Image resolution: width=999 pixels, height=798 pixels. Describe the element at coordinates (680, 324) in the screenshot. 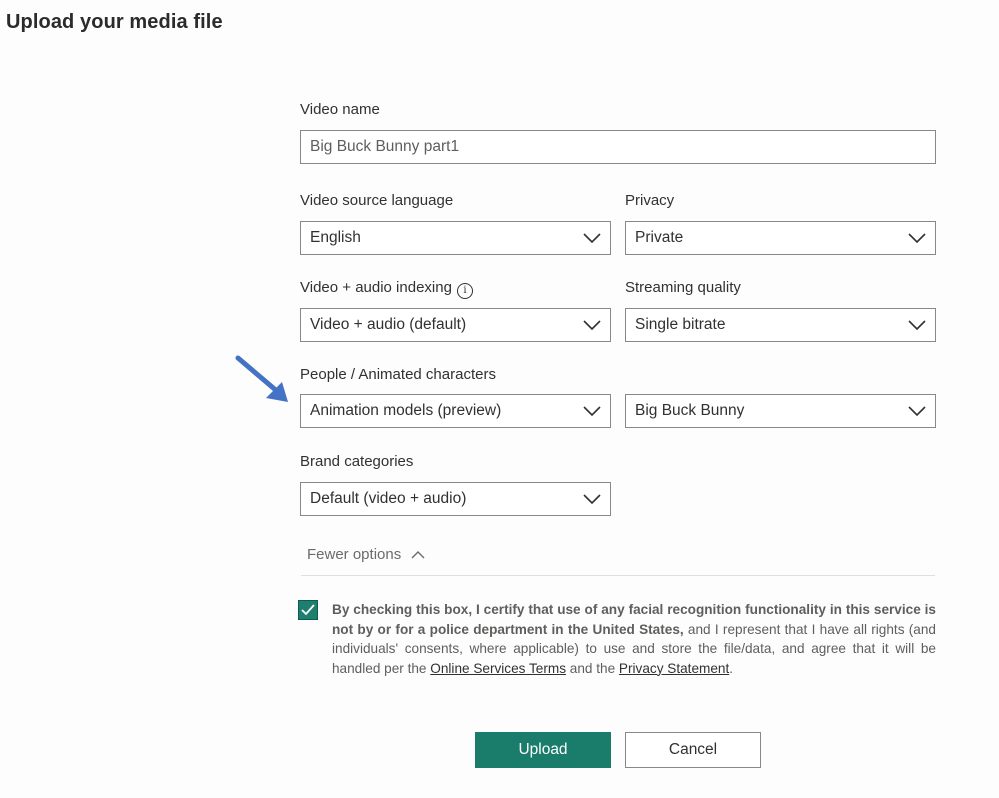

I see `streaming-value: Single bitrate` at that location.